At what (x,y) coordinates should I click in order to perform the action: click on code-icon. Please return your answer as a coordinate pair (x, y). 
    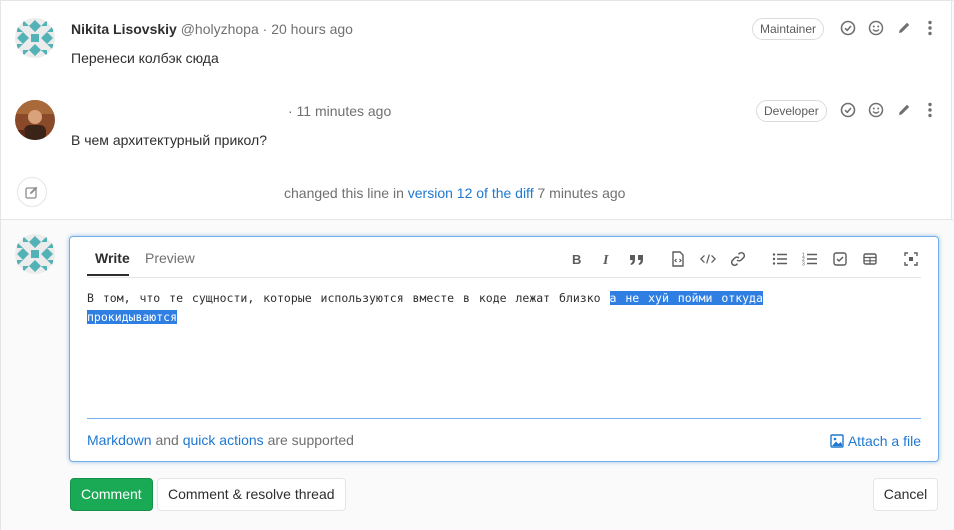
    Looking at the image, I should click on (678, 259).